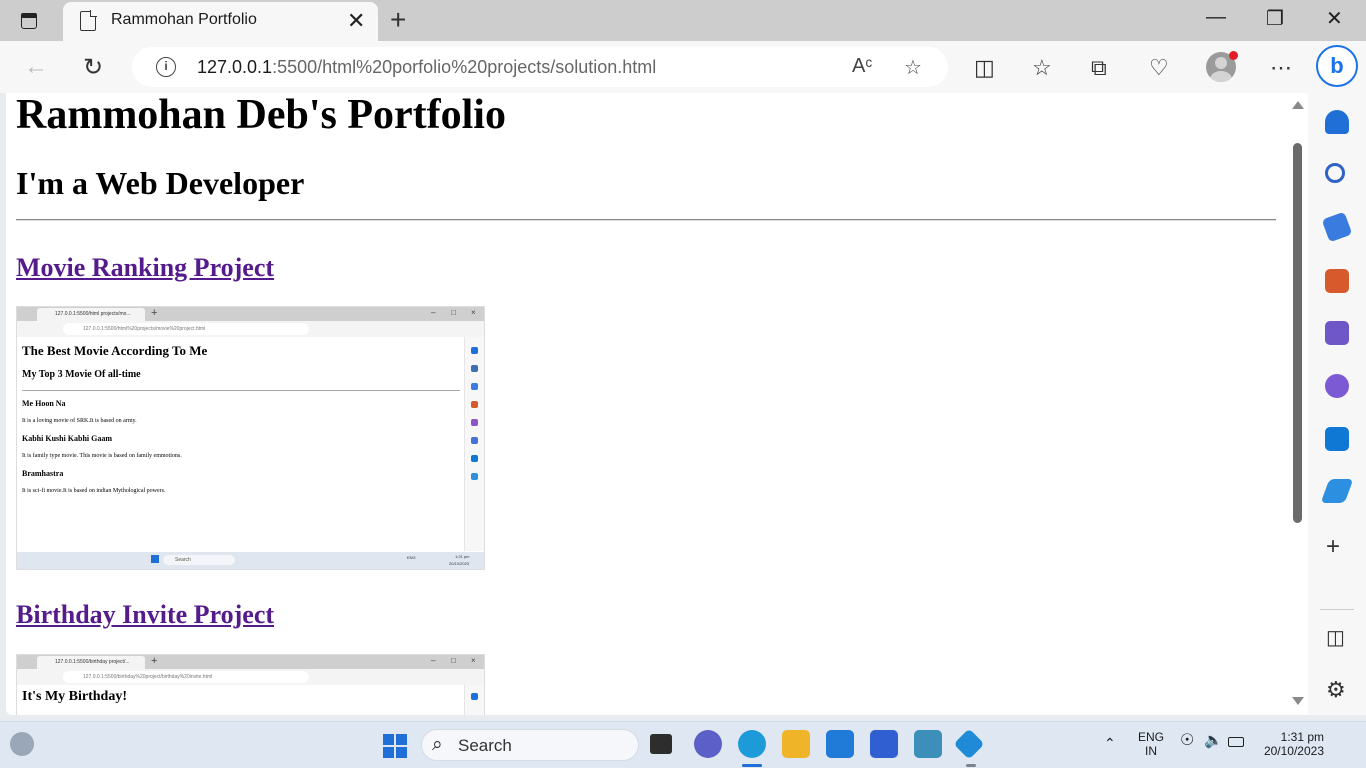  Describe the element at coordinates (1187, 741) in the screenshot. I see `network-globe-icon: ☉` at that location.